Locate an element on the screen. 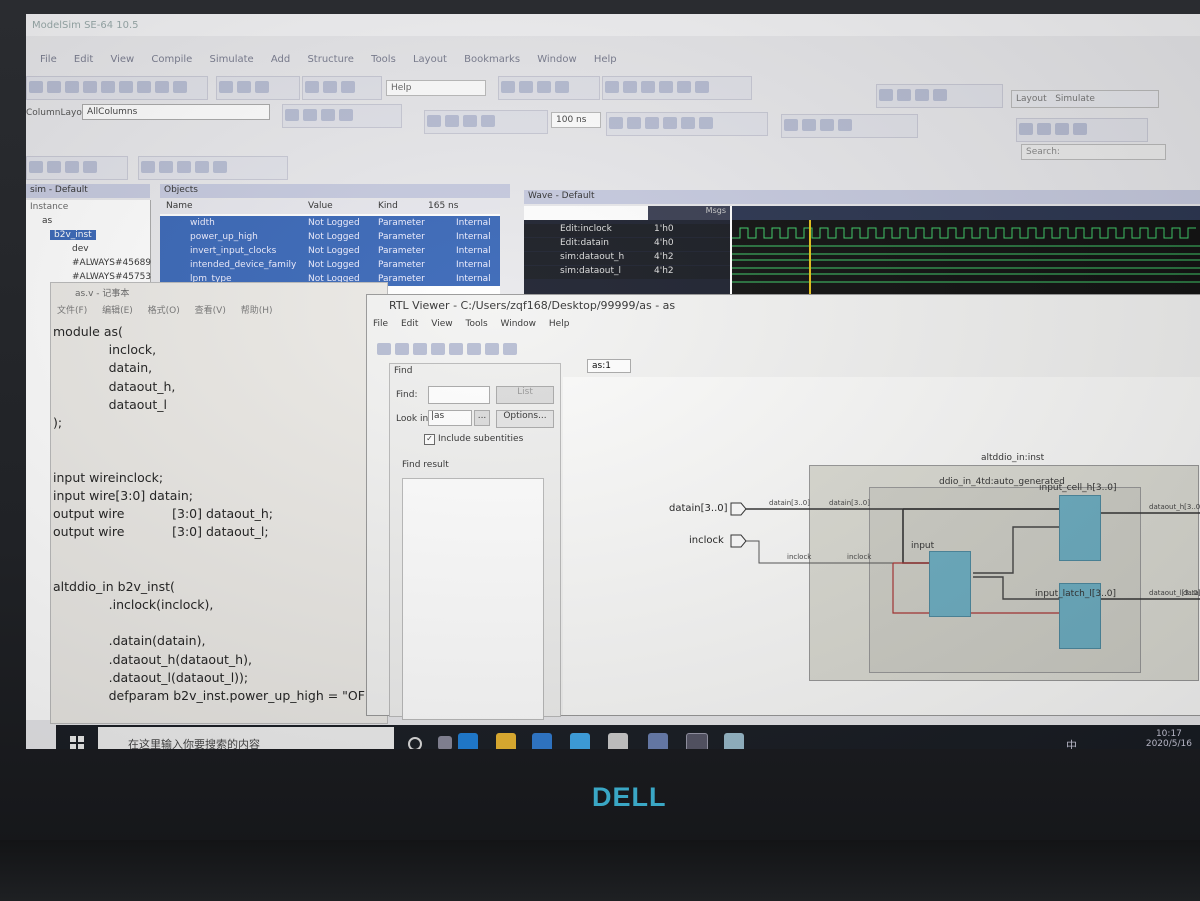  store-icon is located at coordinates (618, 741).